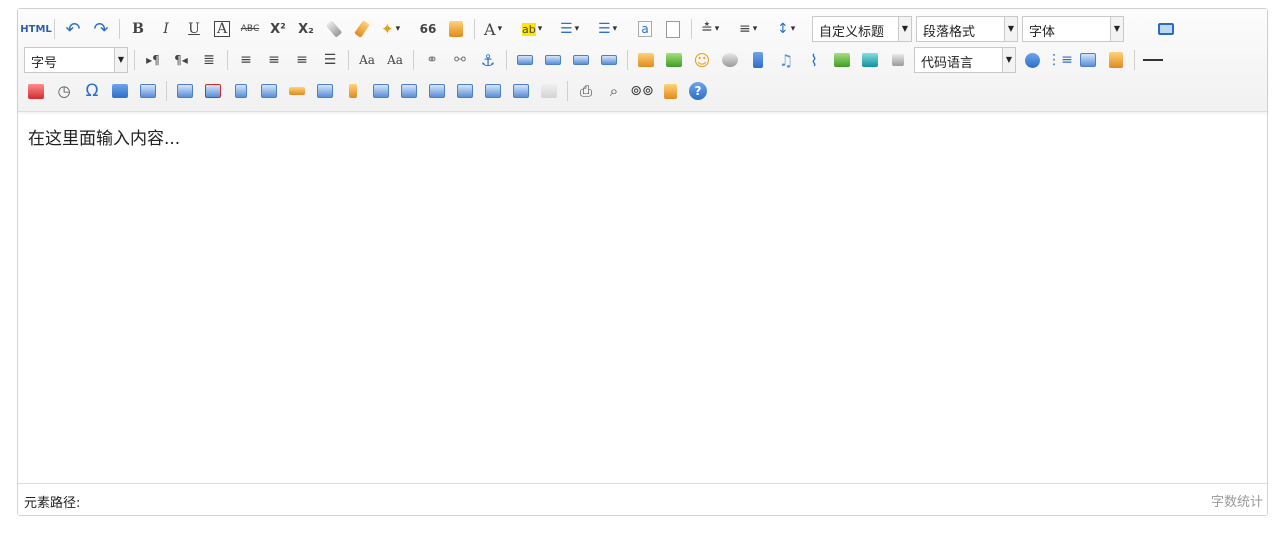 The image size is (1286, 536). Describe the element at coordinates (456, 29) in the screenshot. I see `paste-text-button` at that location.